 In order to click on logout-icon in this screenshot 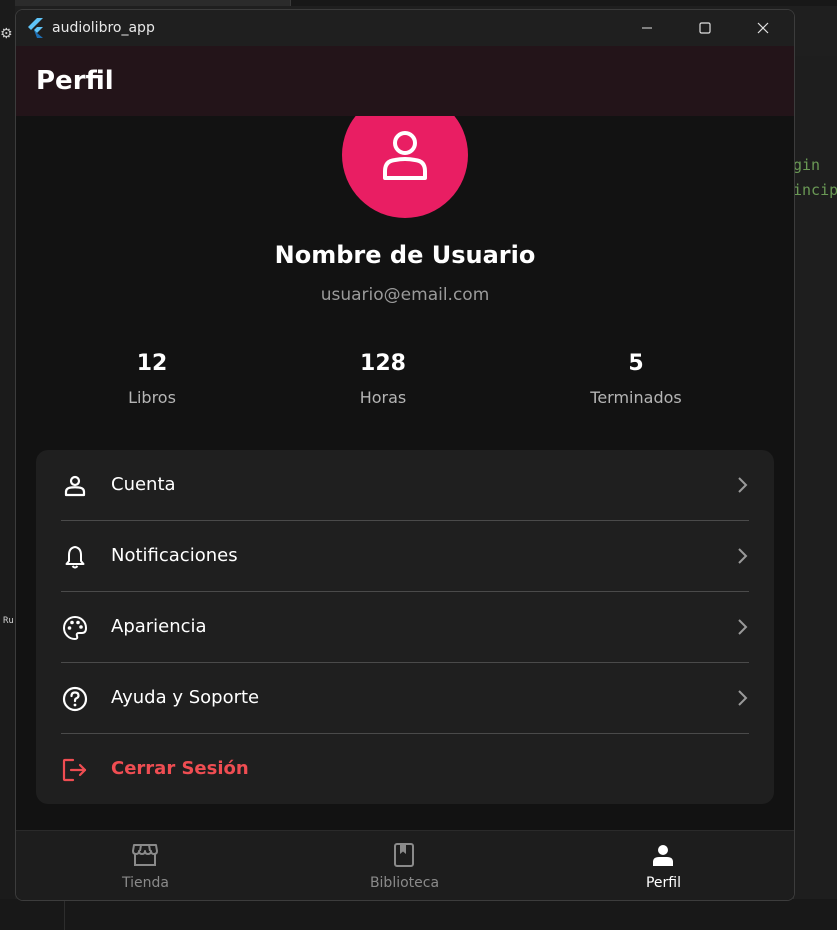, I will do `click(75, 770)`.